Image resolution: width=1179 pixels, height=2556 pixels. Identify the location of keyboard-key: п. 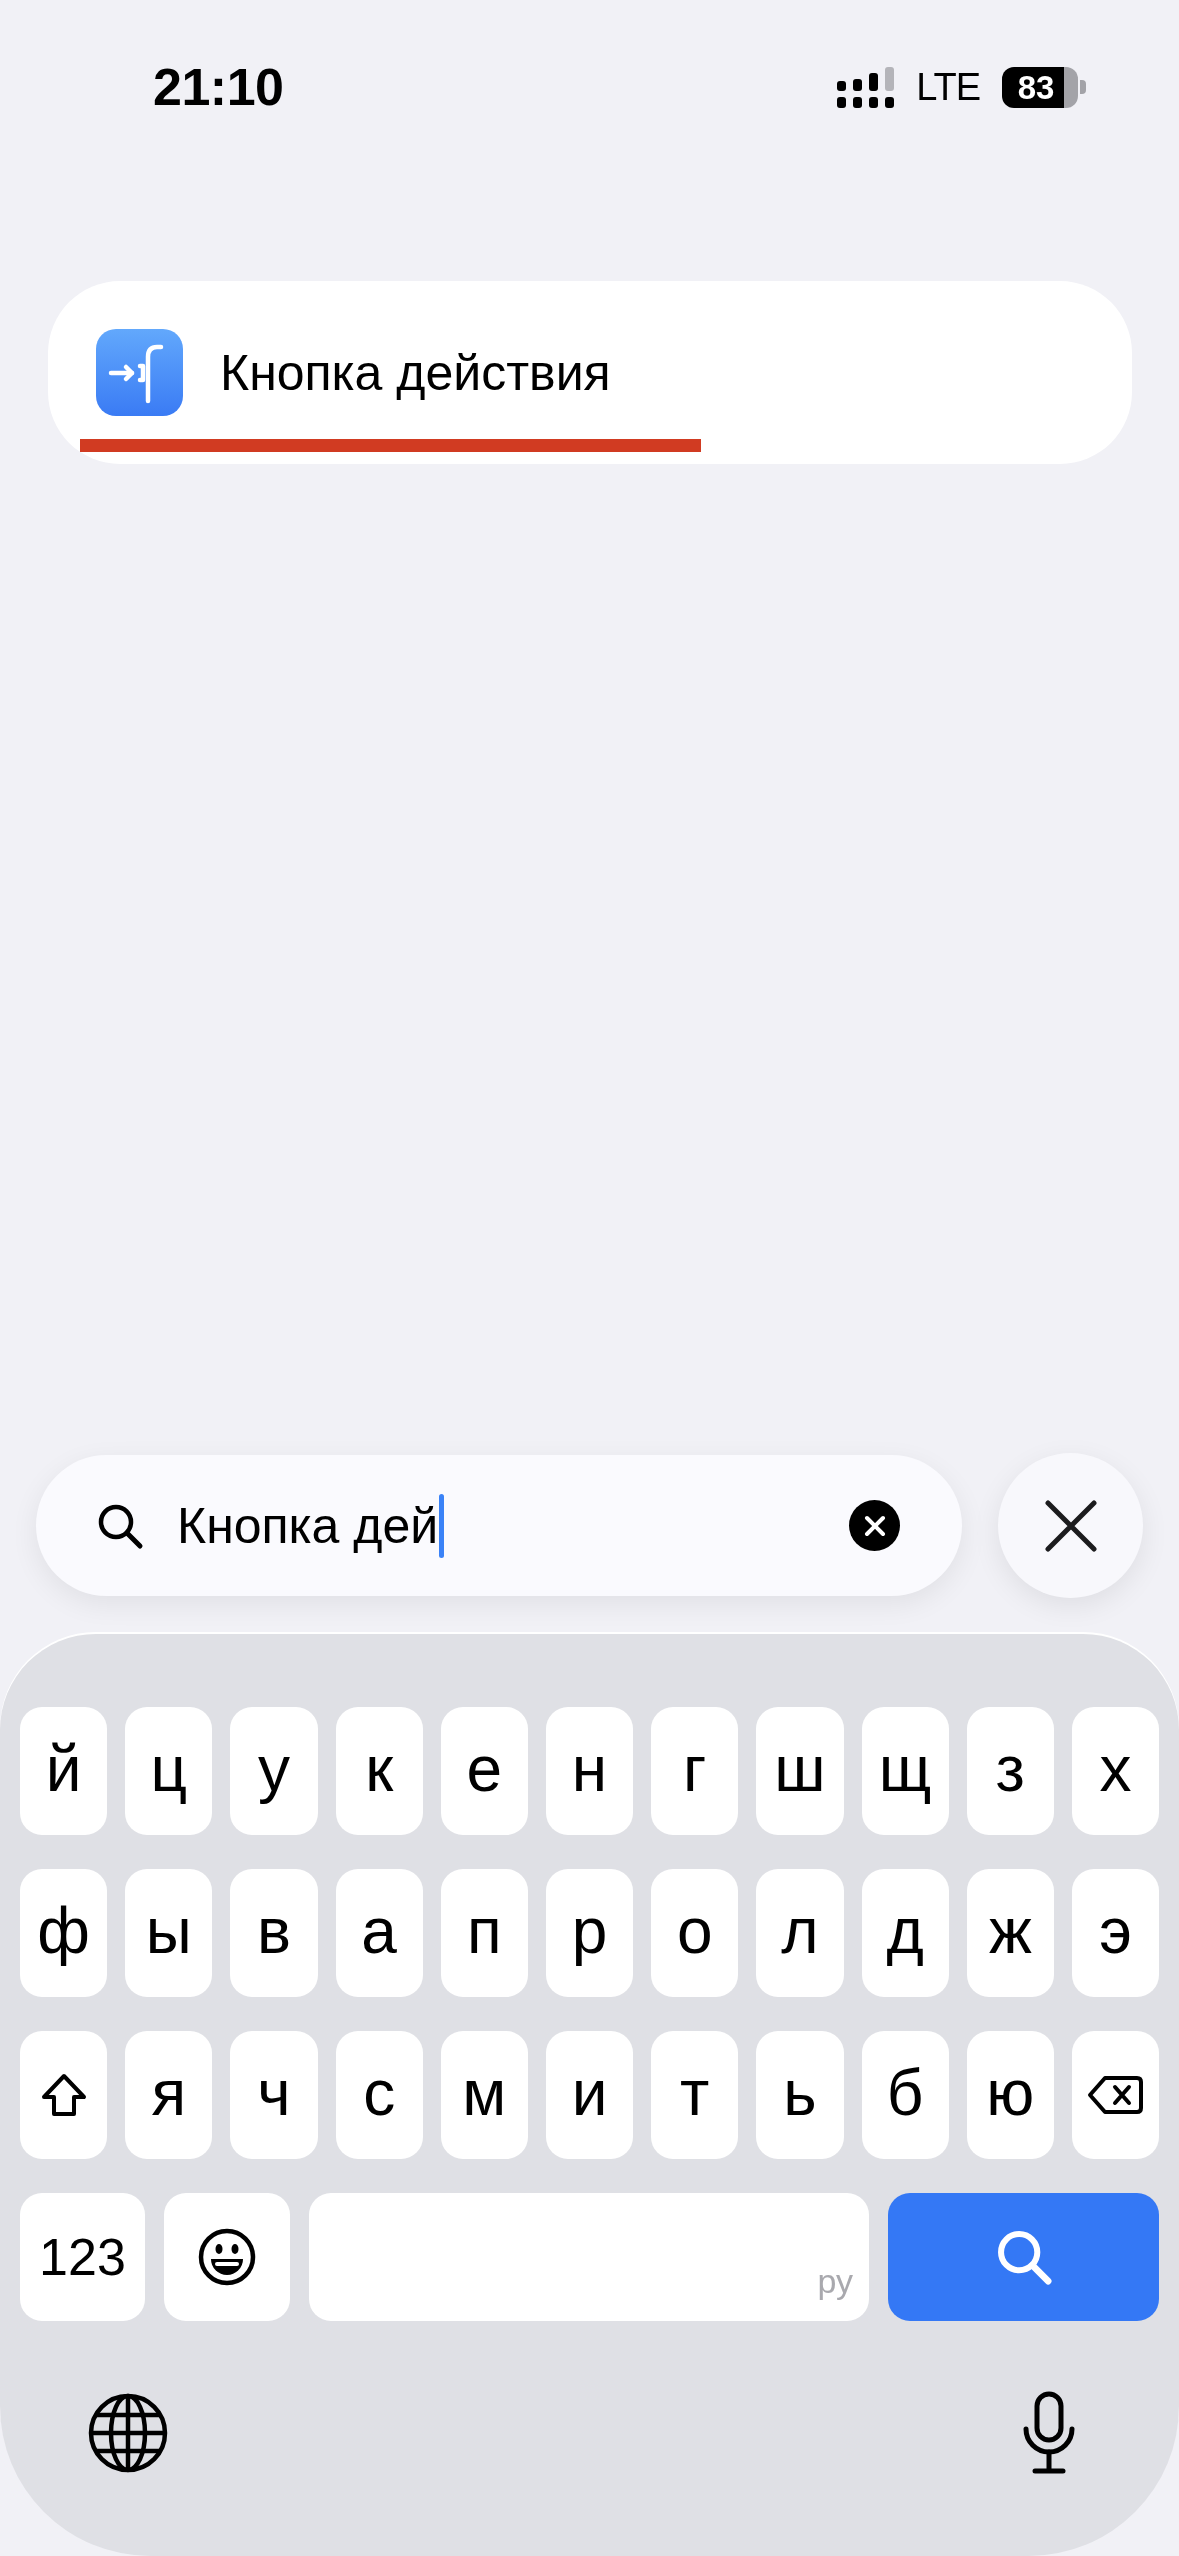
(484, 1933).